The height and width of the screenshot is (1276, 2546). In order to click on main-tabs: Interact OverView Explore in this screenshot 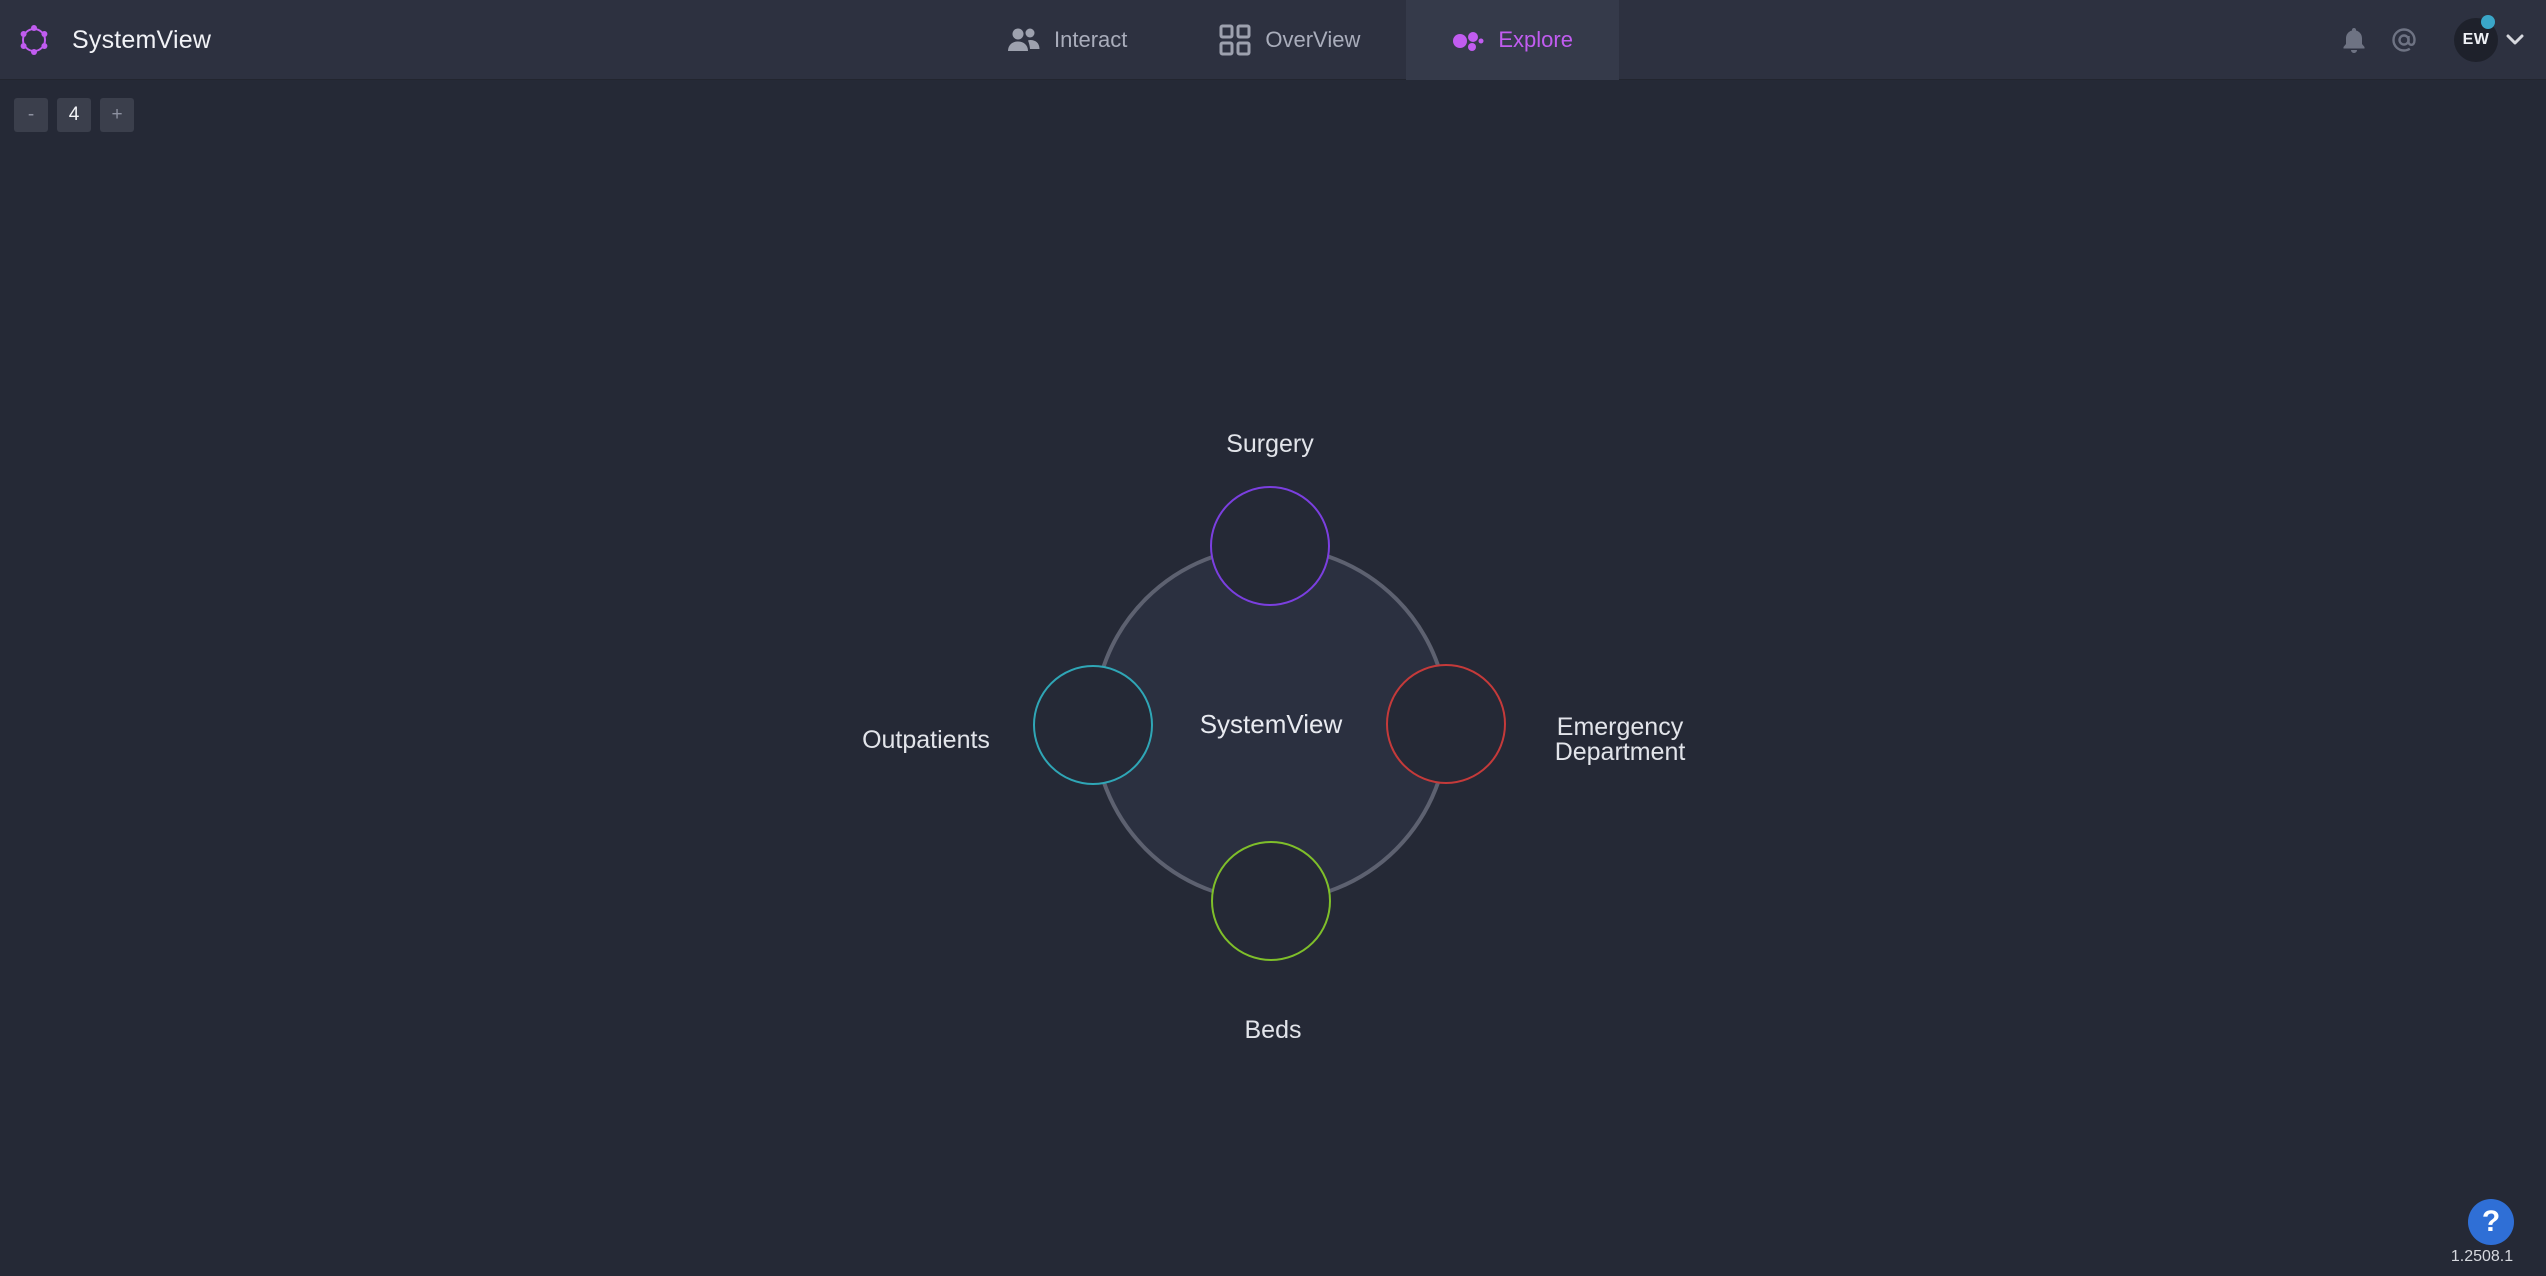, I will do `click(1290, 40)`.